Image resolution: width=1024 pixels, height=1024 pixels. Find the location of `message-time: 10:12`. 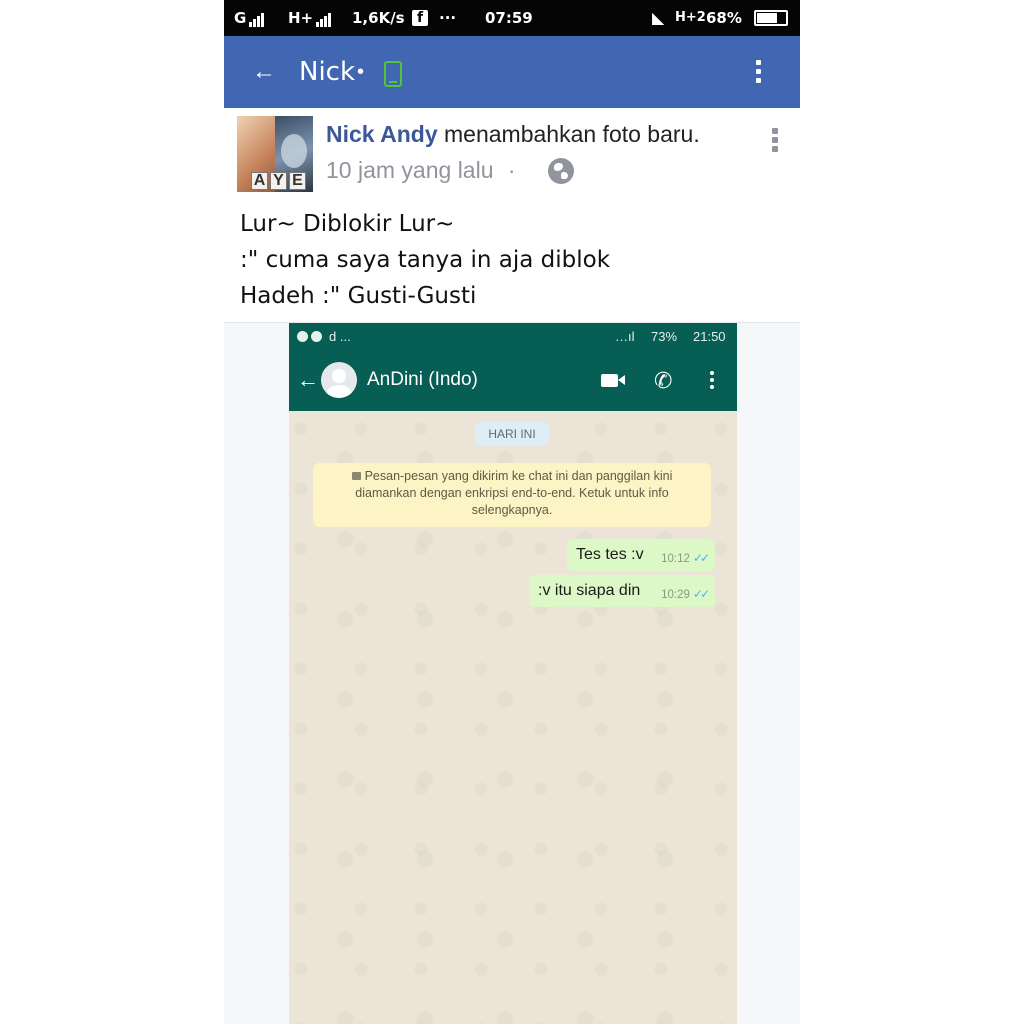

message-time: 10:12 is located at coordinates (675, 559).